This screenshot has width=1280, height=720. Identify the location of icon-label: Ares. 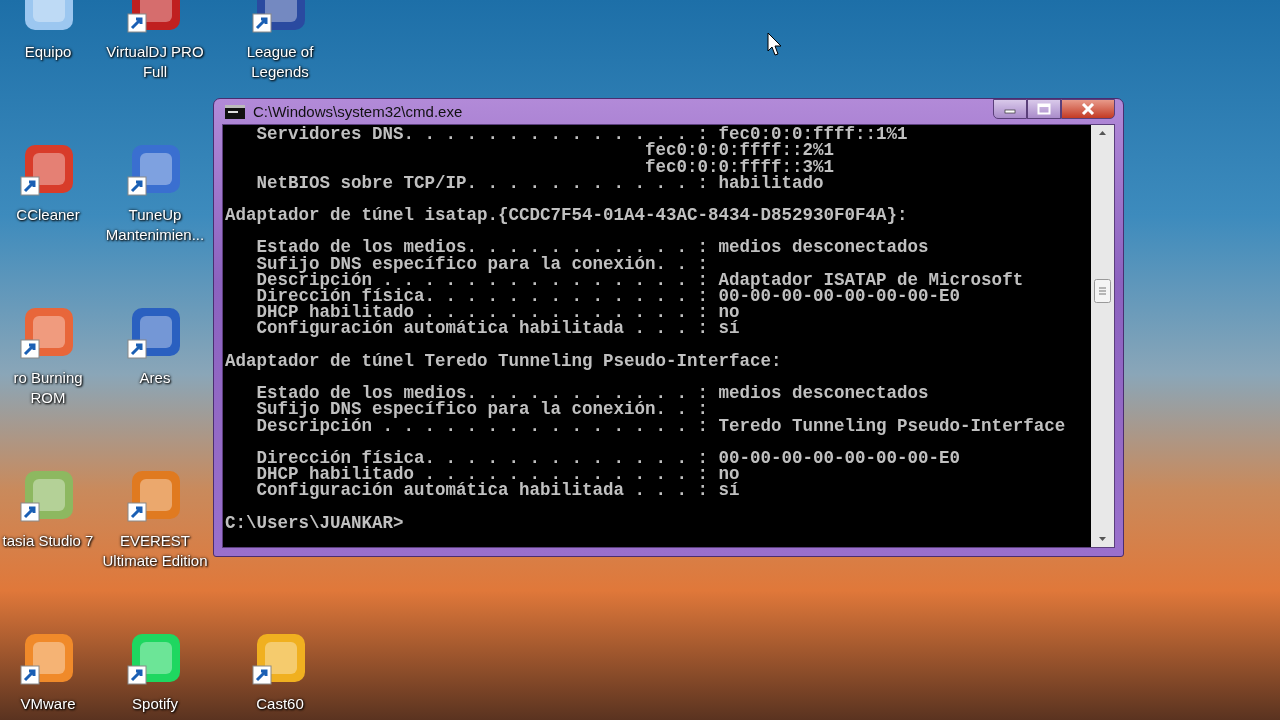
(155, 378).